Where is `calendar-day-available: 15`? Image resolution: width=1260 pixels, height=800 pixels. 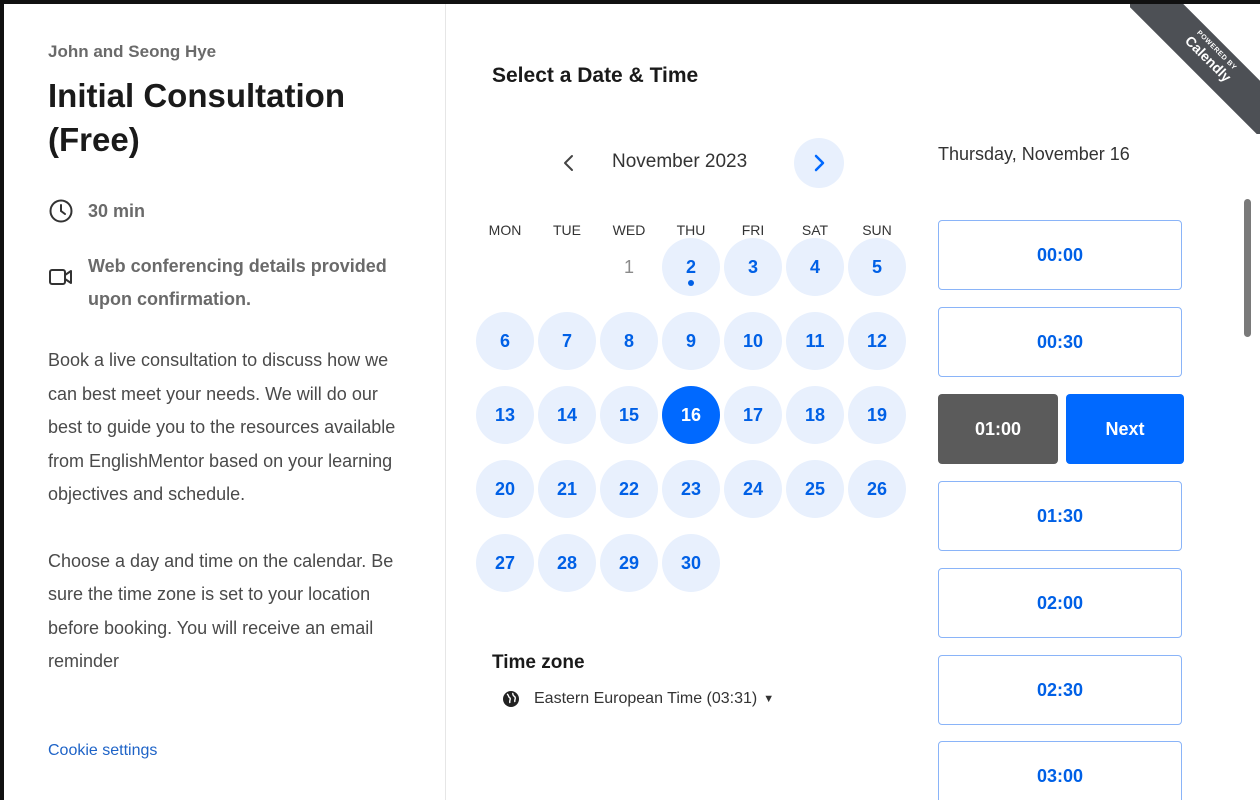
calendar-day-available: 15 is located at coordinates (629, 415).